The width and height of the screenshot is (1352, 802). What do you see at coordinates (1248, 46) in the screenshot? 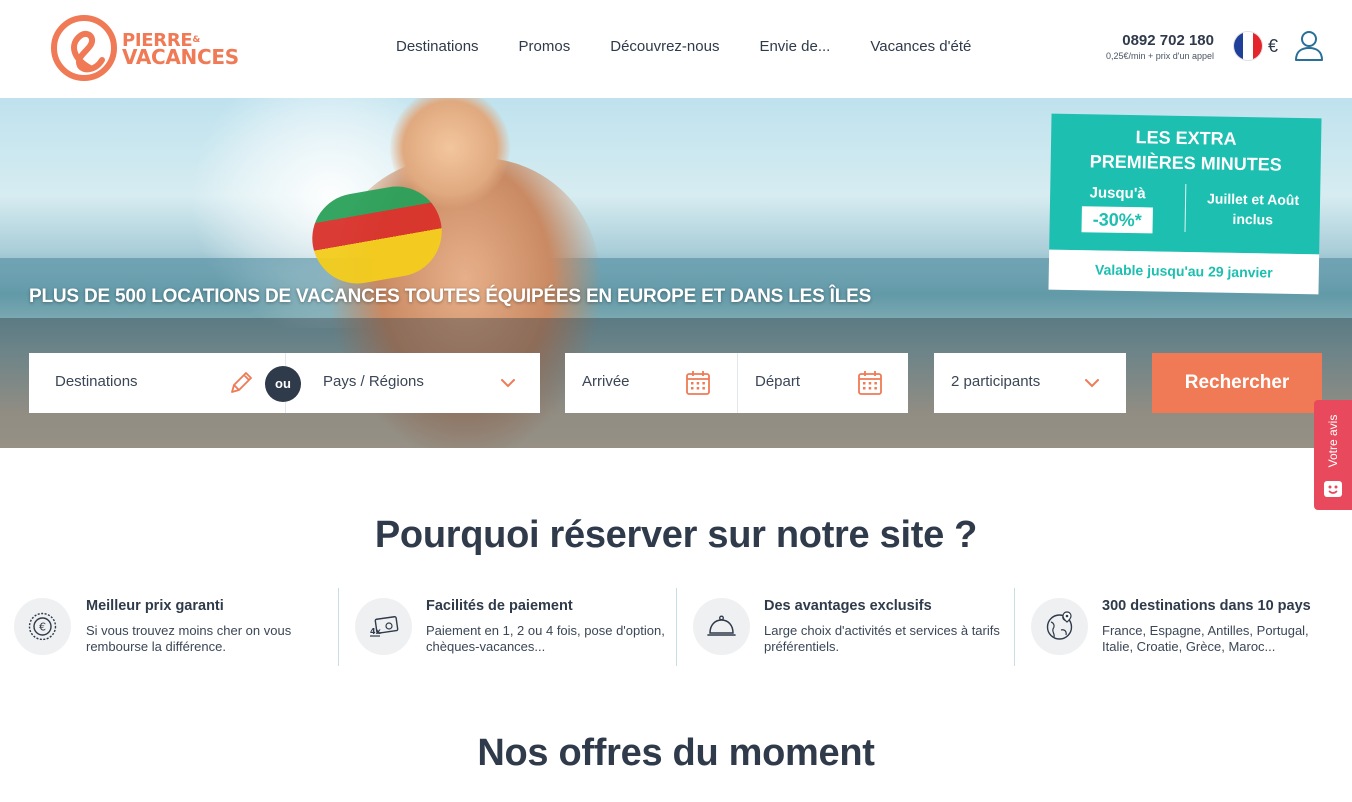
I see `france-flag-icon` at bounding box center [1248, 46].